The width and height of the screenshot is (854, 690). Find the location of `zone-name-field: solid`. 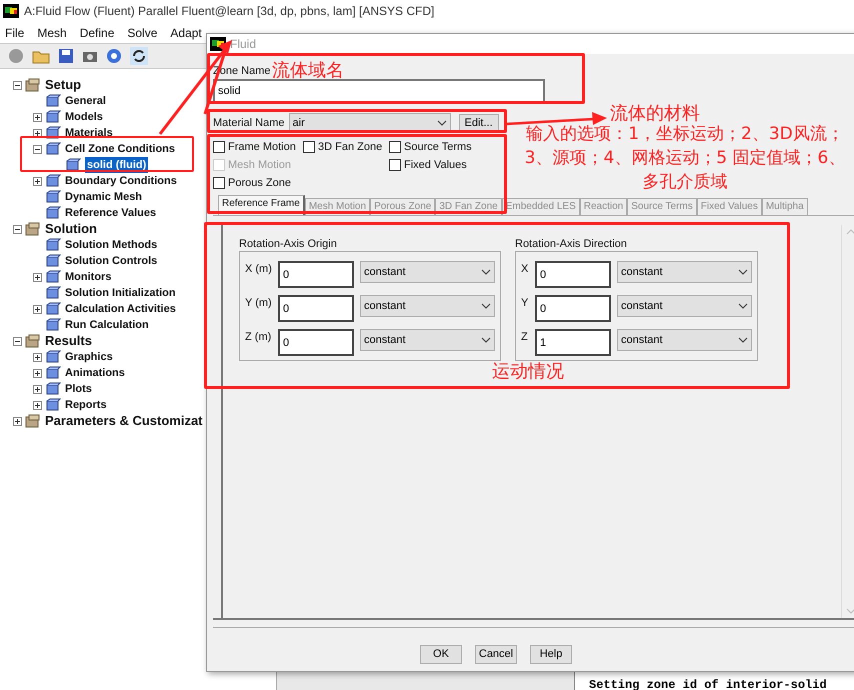

zone-name-field: solid is located at coordinates (379, 91).